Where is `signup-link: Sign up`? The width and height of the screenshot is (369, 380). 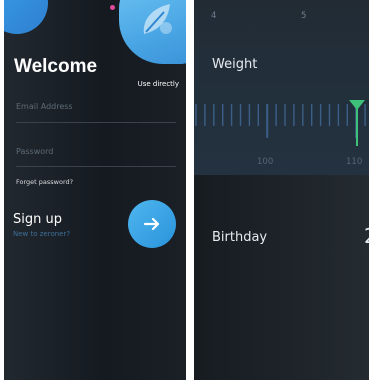
signup-link: Sign up is located at coordinates (37, 219).